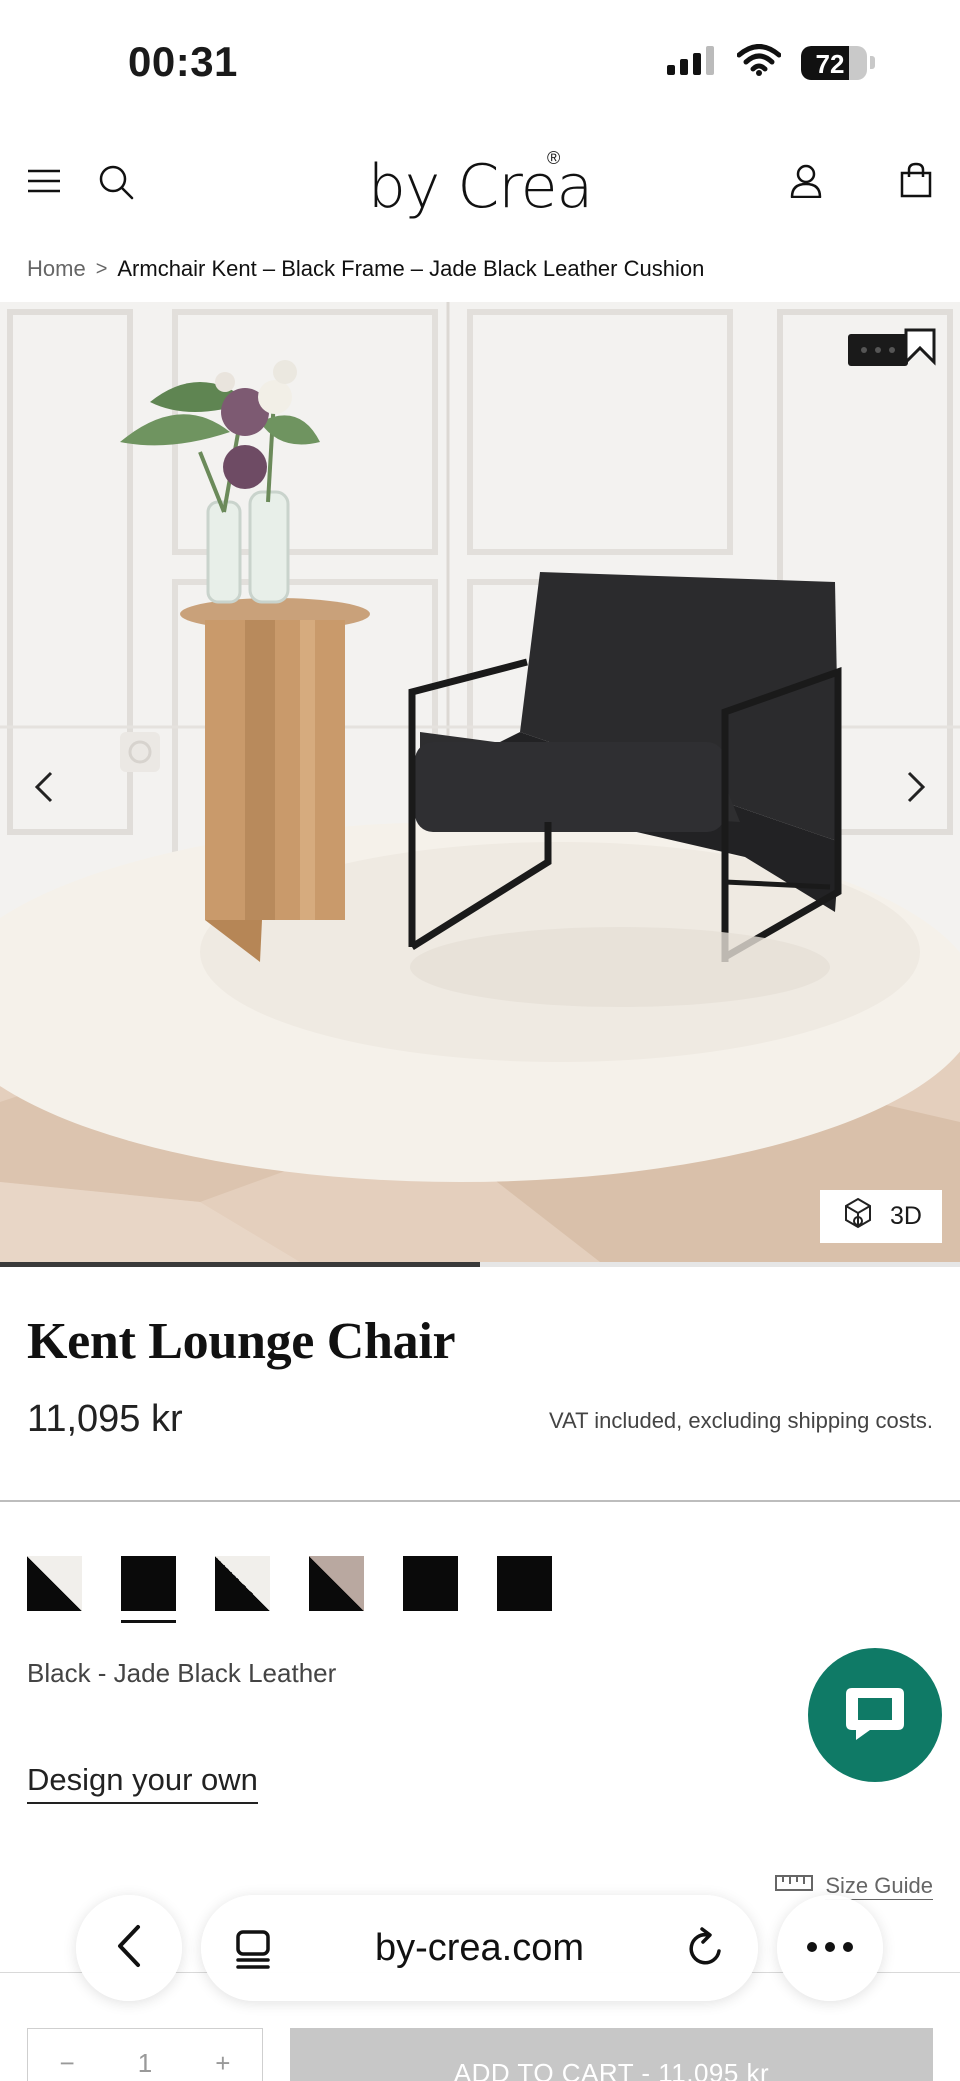 This screenshot has width=960, height=2081. I want to click on product-price: 11,095 kr, so click(105, 1419).